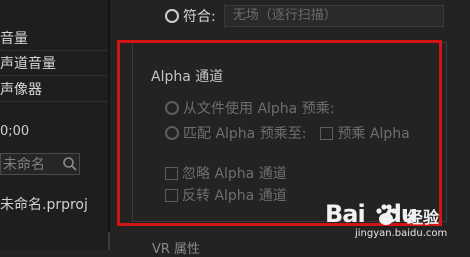 Image resolution: width=470 pixels, height=257 pixels. Describe the element at coordinates (172, 16) in the screenshot. I see `conform-radio` at that location.